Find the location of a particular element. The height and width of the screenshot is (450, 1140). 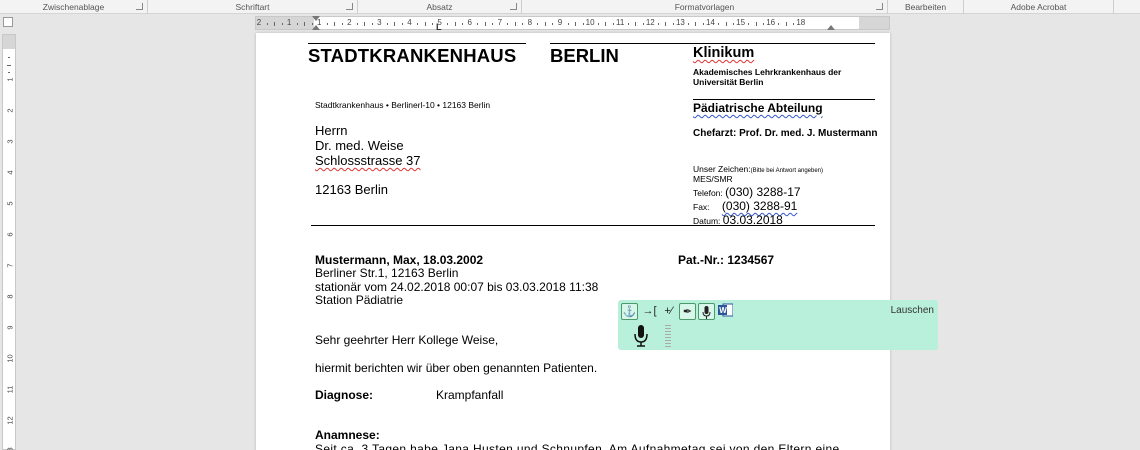

anamnesis-label: Anamnese: is located at coordinates (347, 435).